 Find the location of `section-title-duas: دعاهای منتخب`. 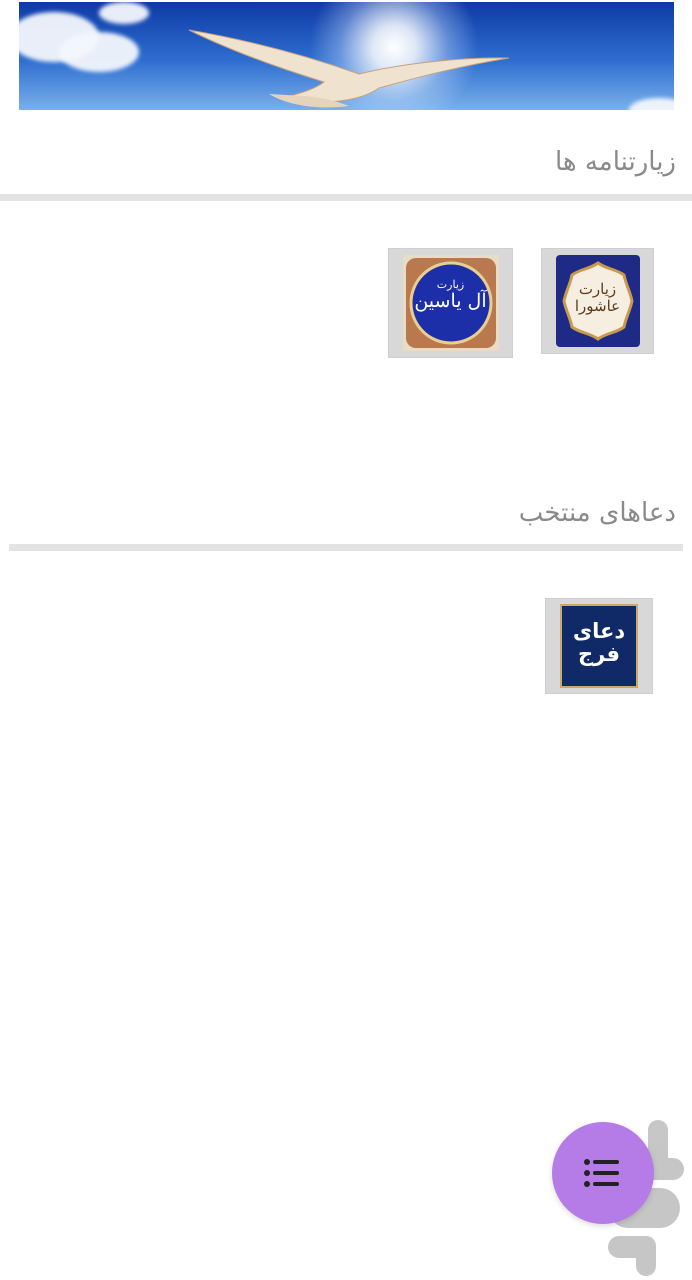

section-title-duas: دعاهای منتخب is located at coordinates (597, 513).